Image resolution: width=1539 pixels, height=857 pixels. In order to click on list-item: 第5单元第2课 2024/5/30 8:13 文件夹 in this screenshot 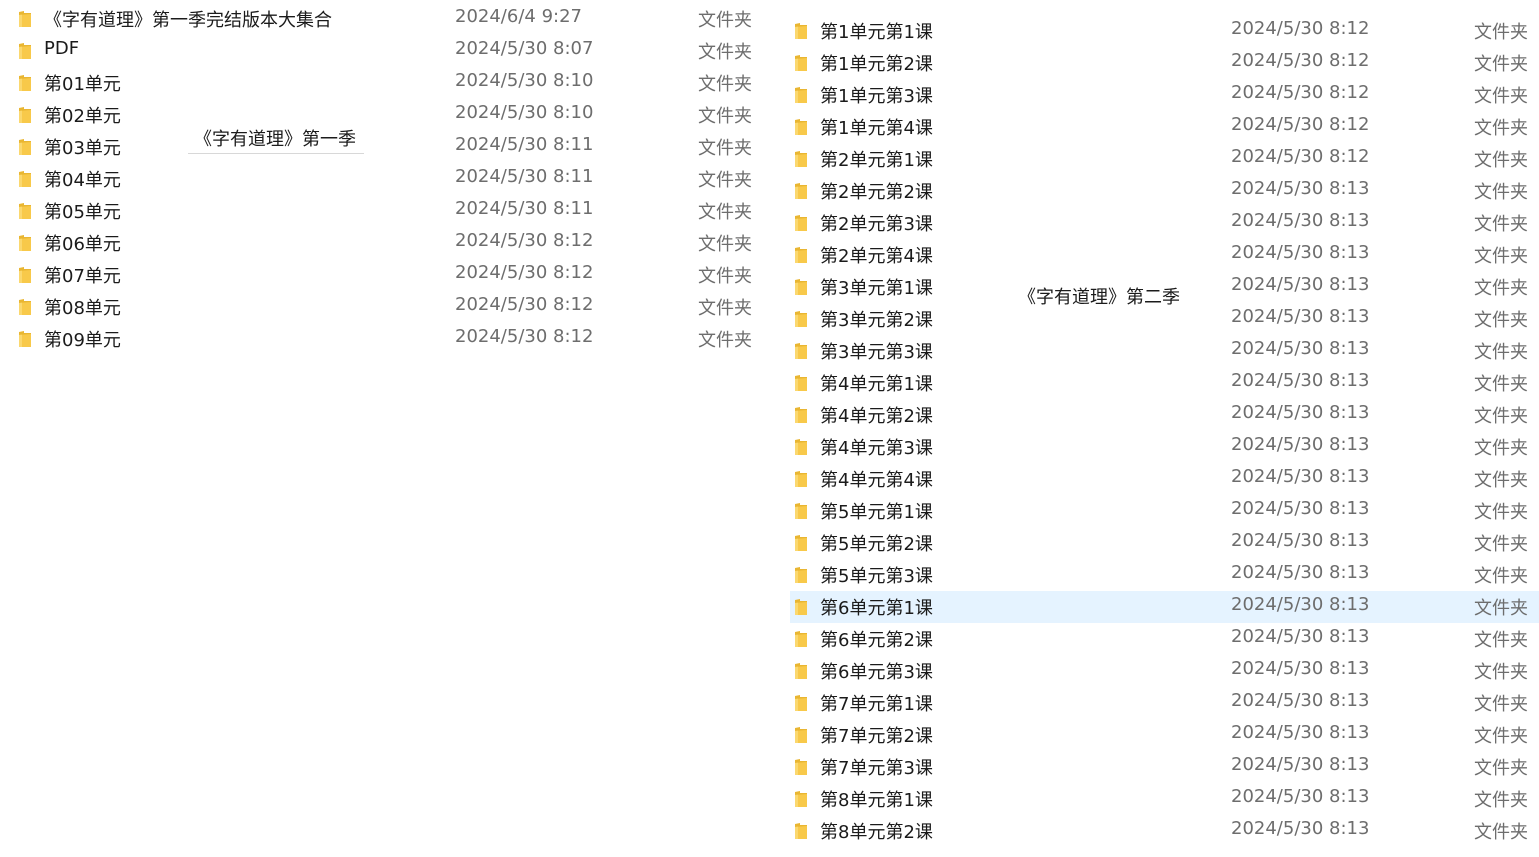, I will do `click(1164, 543)`.